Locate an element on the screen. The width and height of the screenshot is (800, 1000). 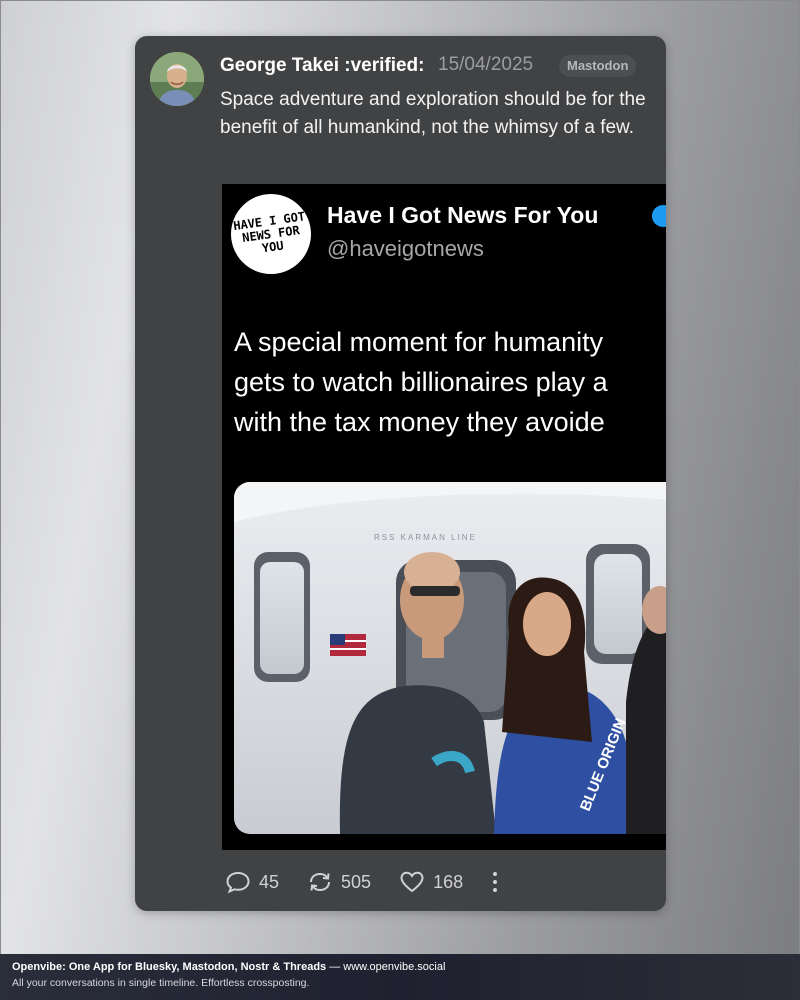
speech-bubble-icon is located at coordinates (238, 882).